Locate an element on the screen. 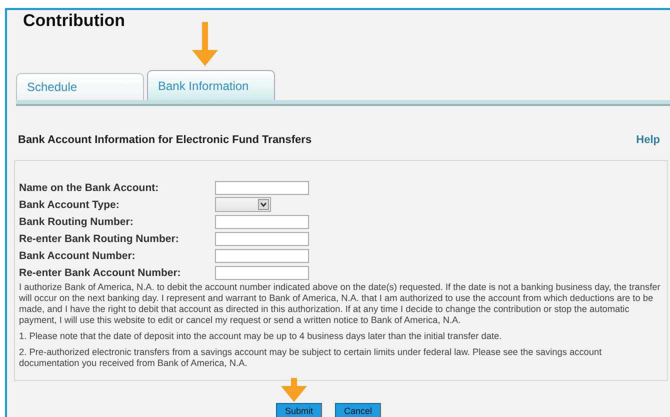  tab: Schedule is located at coordinates (80, 86).